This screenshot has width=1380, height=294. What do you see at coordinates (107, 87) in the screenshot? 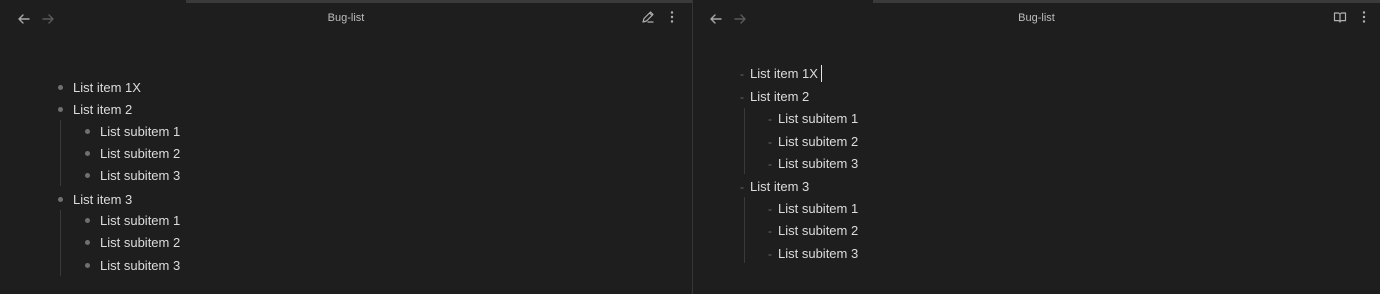
I see `list-item: List item 1X` at bounding box center [107, 87].